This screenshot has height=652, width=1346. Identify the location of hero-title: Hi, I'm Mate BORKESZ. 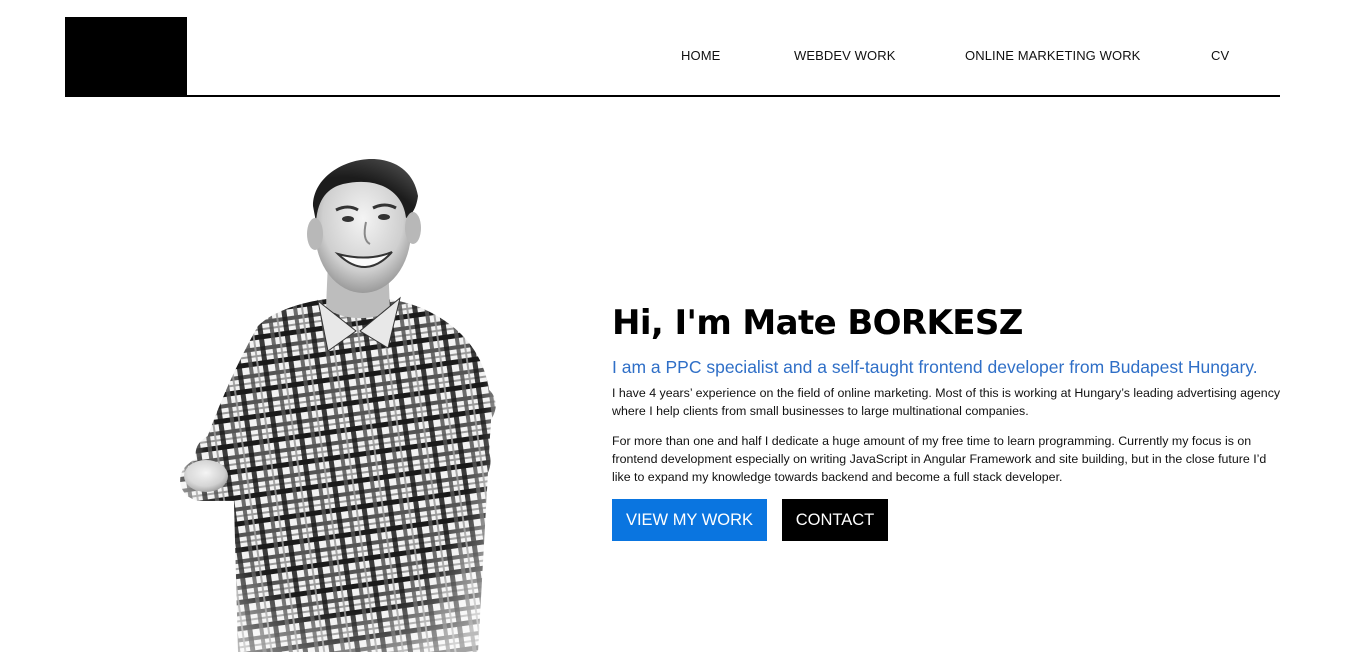
(817, 323).